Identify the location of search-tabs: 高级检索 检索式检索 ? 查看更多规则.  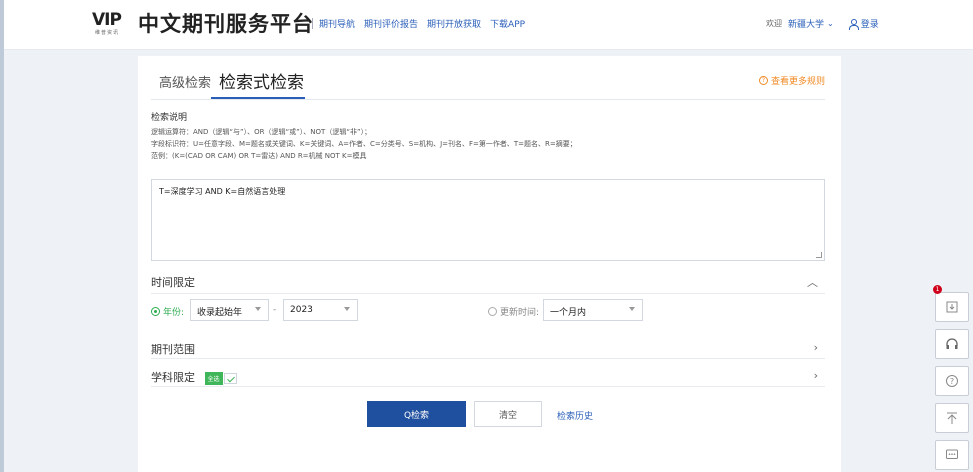
(489, 78).